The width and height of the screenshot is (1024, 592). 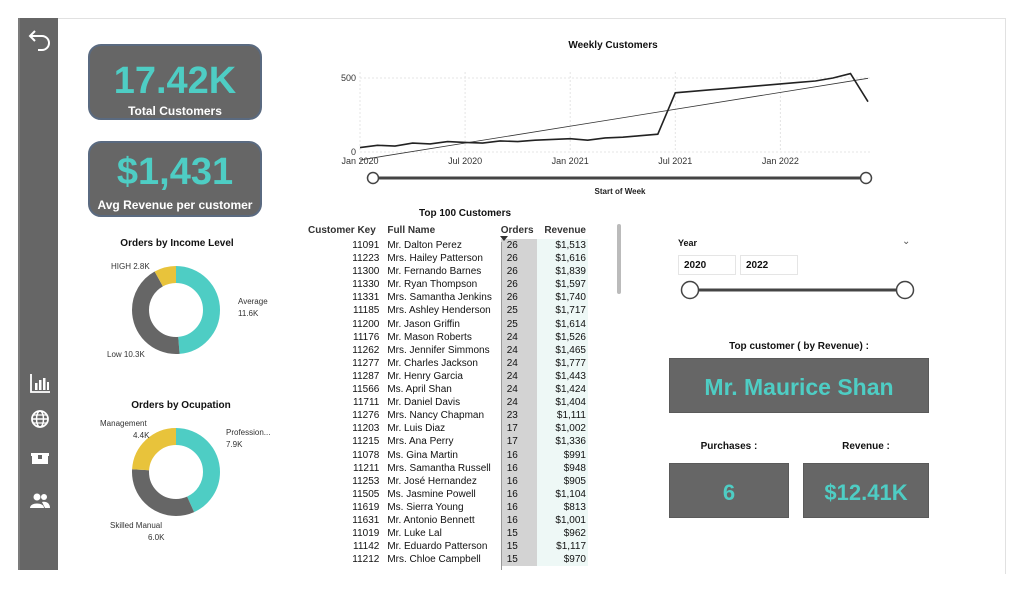 I want to click on table-row: 11200 Mr. Jason Griffin 25 $1,614, so click(x=448, y=324).